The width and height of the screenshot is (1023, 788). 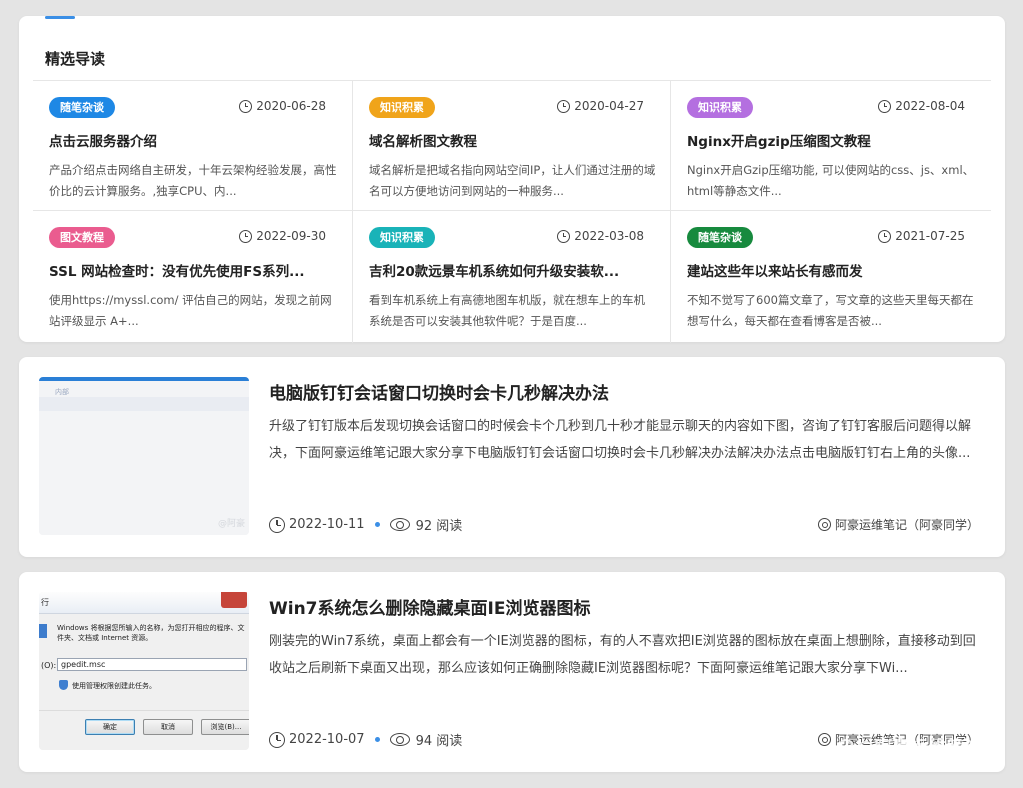 What do you see at coordinates (43, 631) in the screenshot?
I see `run-icon` at bounding box center [43, 631].